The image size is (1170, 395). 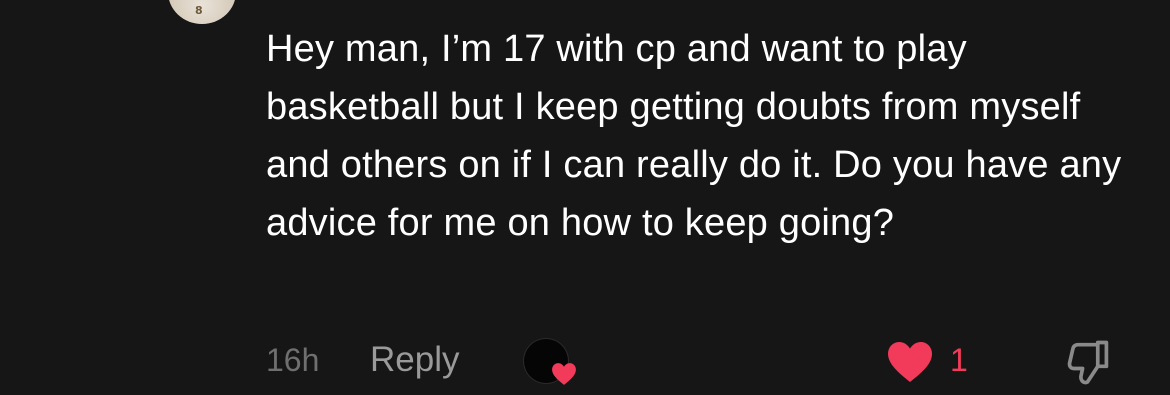 I want to click on mini-heart-icon, so click(x=564, y=374).